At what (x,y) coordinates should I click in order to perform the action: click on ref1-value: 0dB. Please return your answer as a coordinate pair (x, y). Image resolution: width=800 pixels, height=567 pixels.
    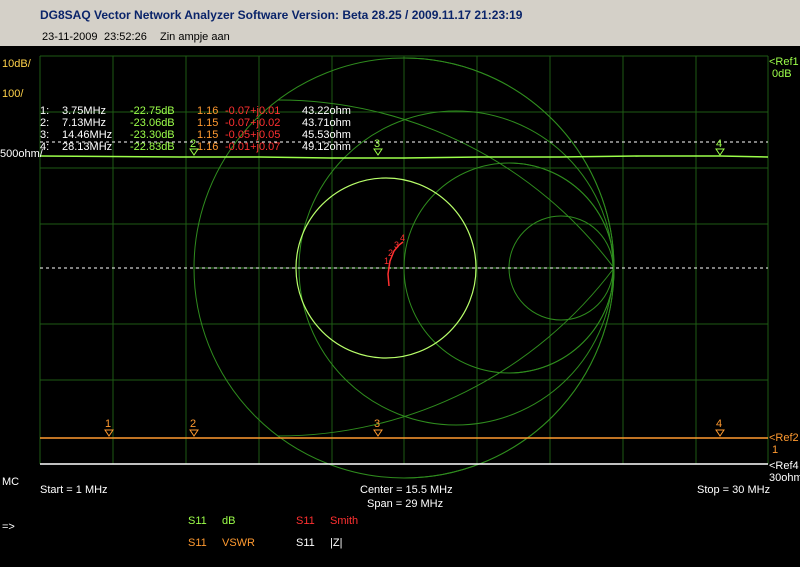
    Looking at the image, I should click on (782, 74).